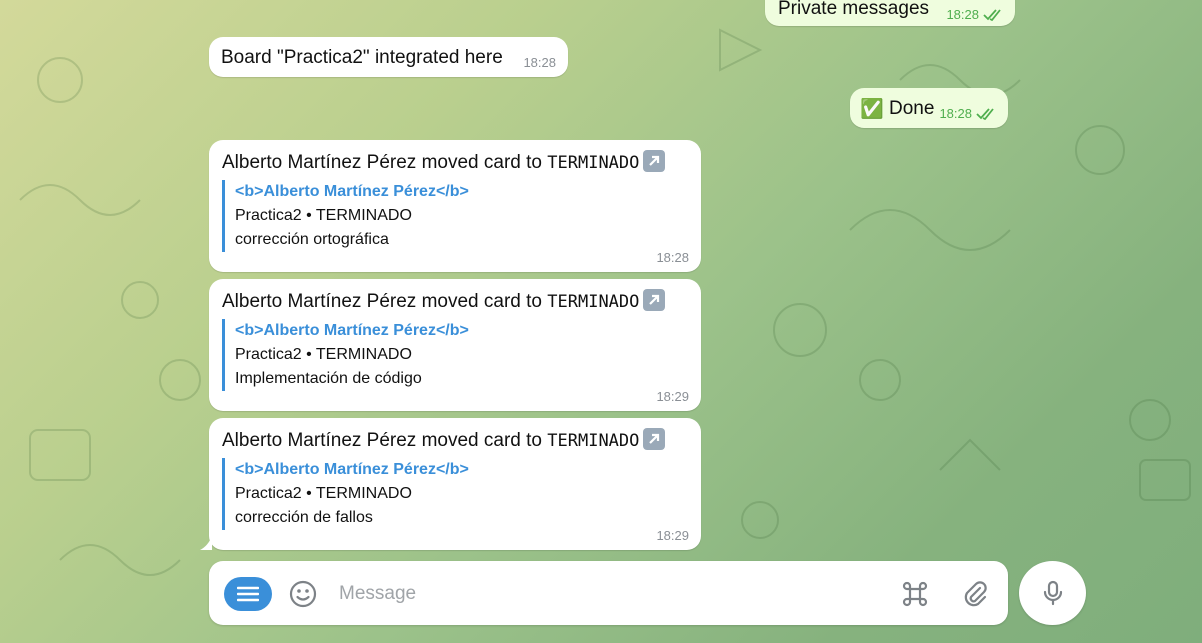  I want to click on message-text: Board "Practica2" integrated here, so click(362, 57).